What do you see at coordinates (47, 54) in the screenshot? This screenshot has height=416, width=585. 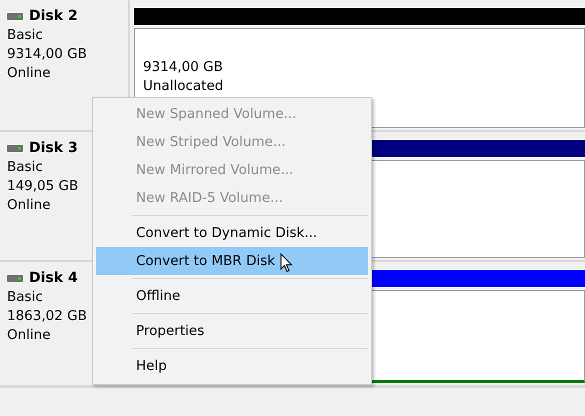 I see `disk-size: 9314,00 GB` at bounding box center [47, 54].